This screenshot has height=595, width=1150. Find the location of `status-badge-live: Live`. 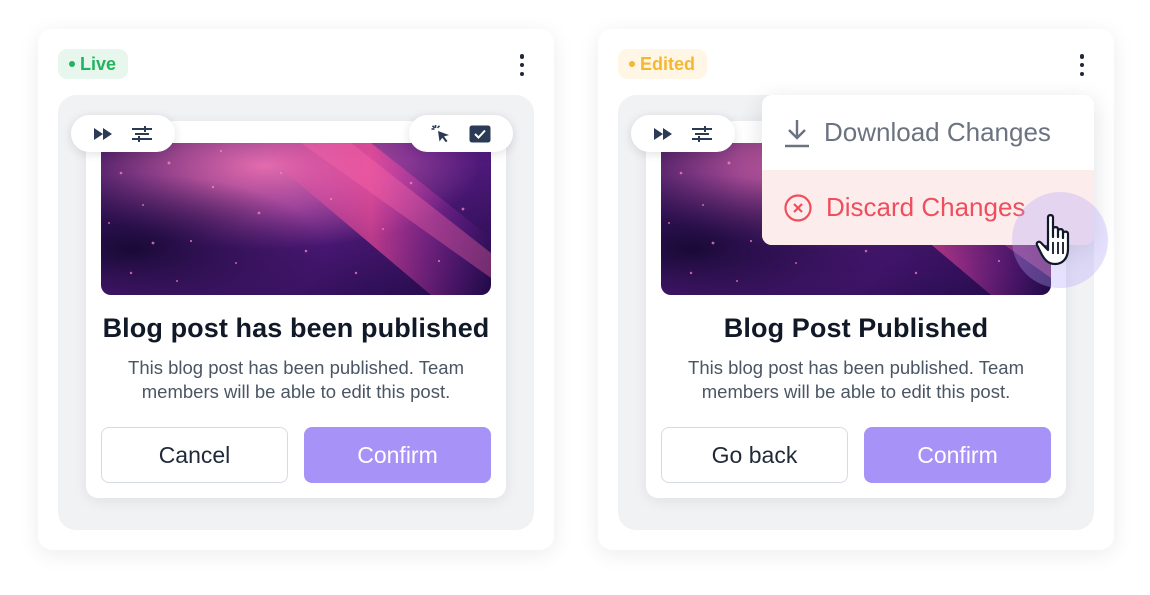

status-badge-live: Live is located at coordinates (93, 64).